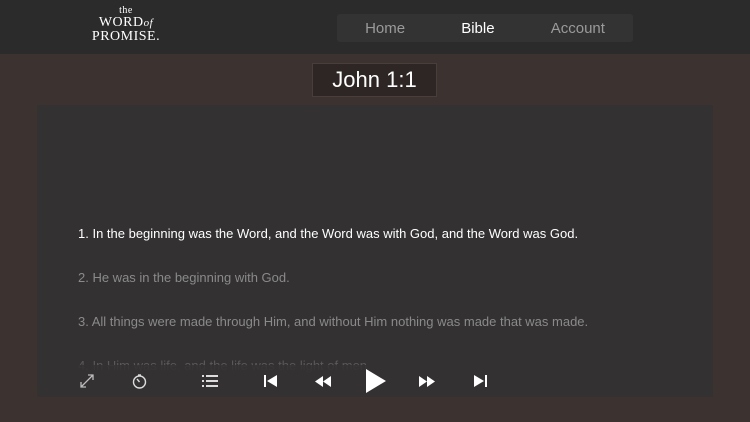  What do you see at coordinates (385, 28) in the screenshot?
I see `nav-tab-home: Home` at bounding box center [385, 28].